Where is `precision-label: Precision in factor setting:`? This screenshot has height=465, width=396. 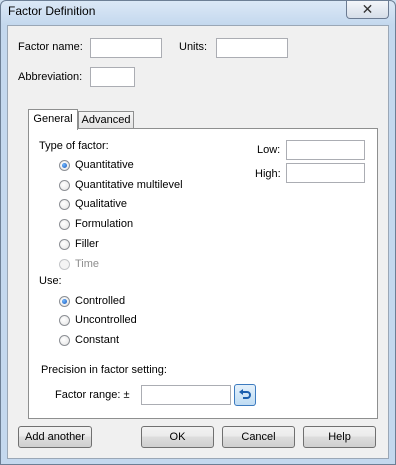
precision-label: Precision in factor setting: is located at coordinates (104, 370).